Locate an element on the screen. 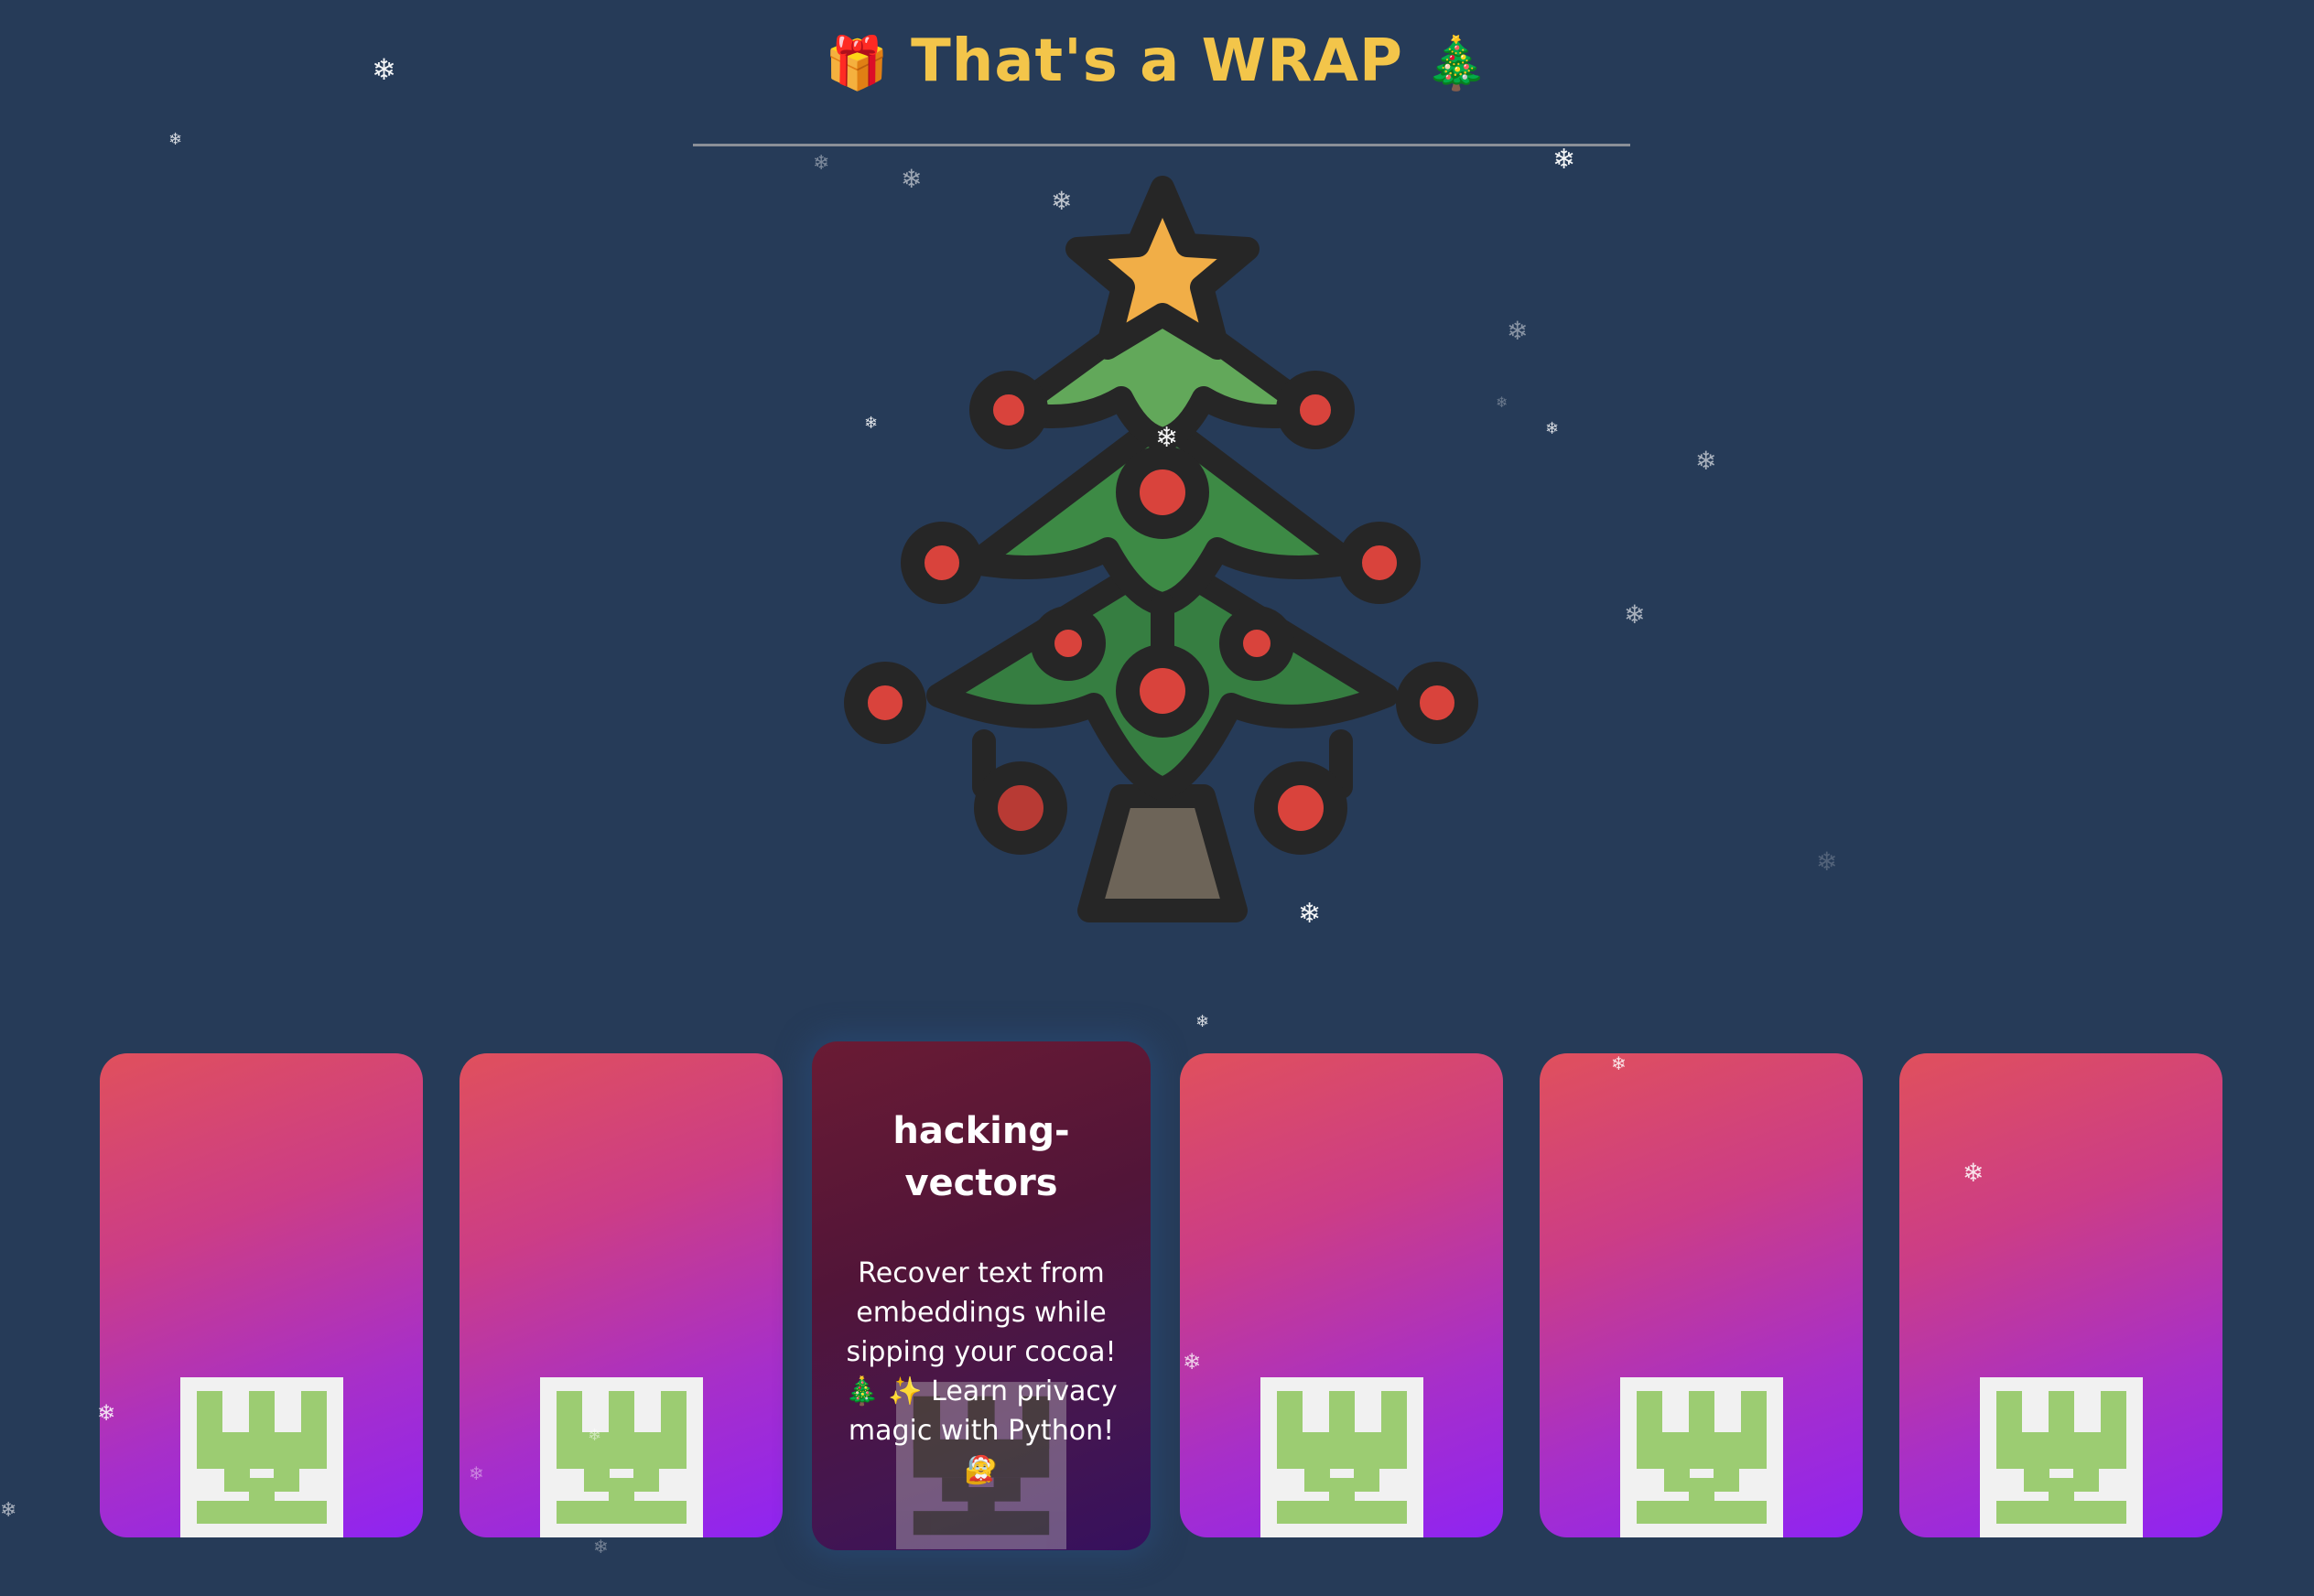  card-title-text: hacking- vectors is located at coordinates (981, 1157).